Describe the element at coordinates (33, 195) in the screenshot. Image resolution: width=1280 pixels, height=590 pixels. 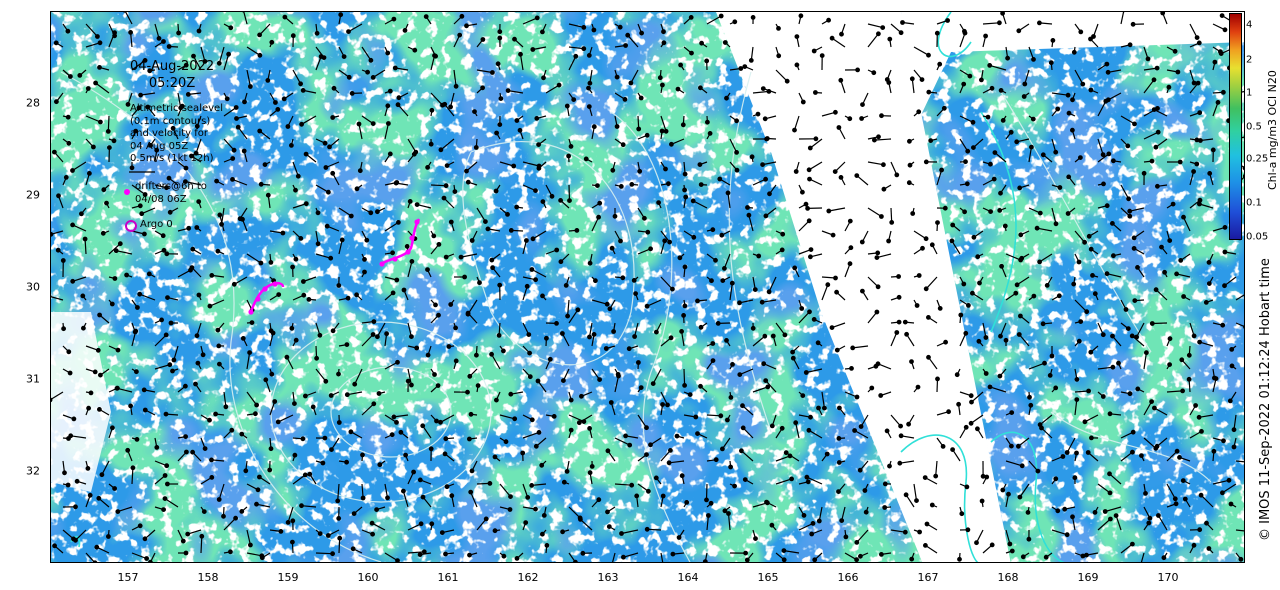
I see `y-tick-label: 29` at that location.